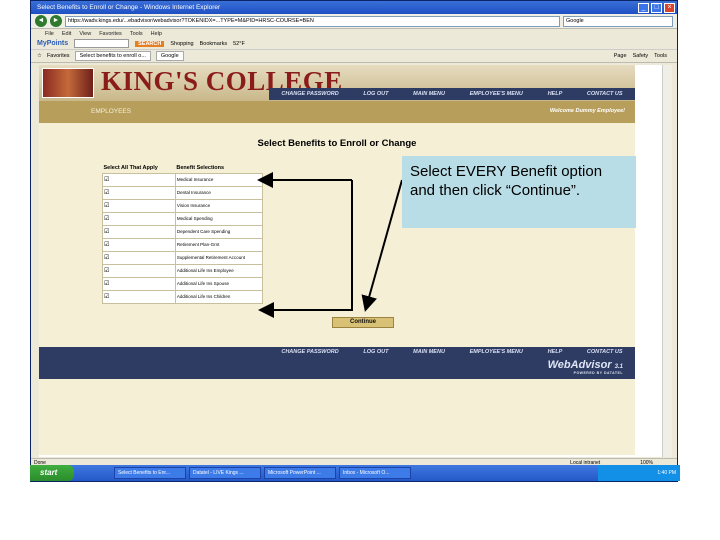  What do you see at coordinates (219, 296) in the screenshot?
I see `benefit-label: Additional Life Ins Children` at bounding box center [219, 296].